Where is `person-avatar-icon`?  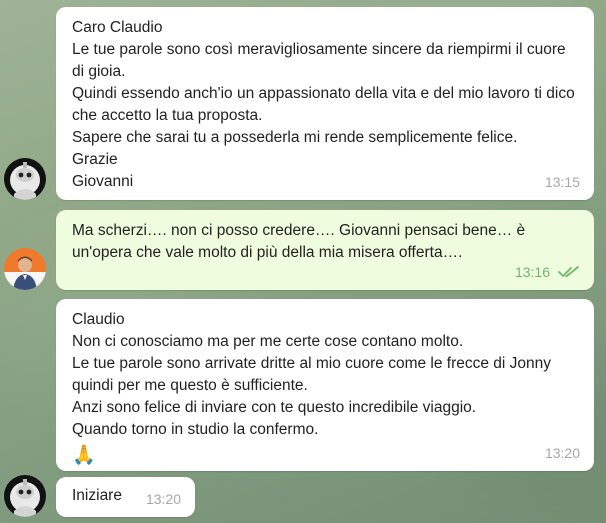
person-avatar-icon is located at coordinates (25, 269).